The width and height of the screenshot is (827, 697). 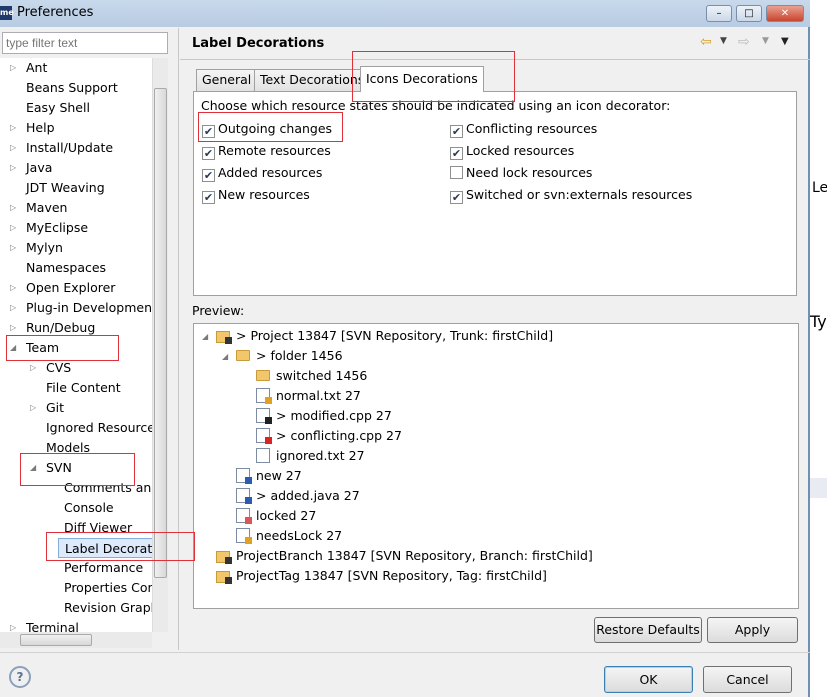 What do you see at coordinates (521, 173) in the screenshot?
I see `checkbox-need-lock-resources: Need lock resources` at bounding box center [521, 173].